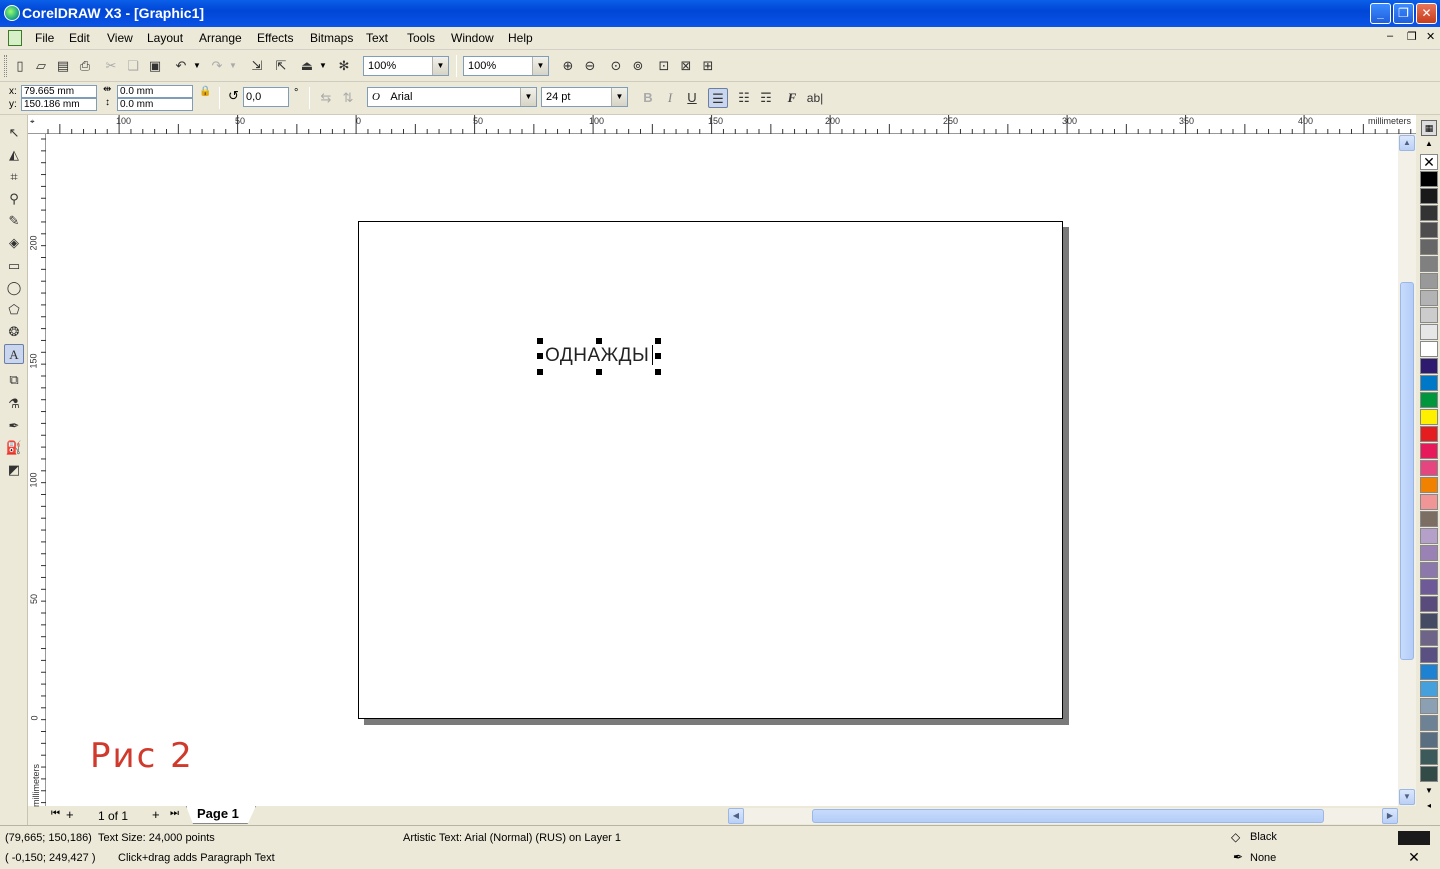 The width and height of the screenshot is (1440, 869). What do you see at coordinates (406, 66) in the screenshot?
I see `zoom-level-combo: 100% ▼` at bounding box center [406, 66].